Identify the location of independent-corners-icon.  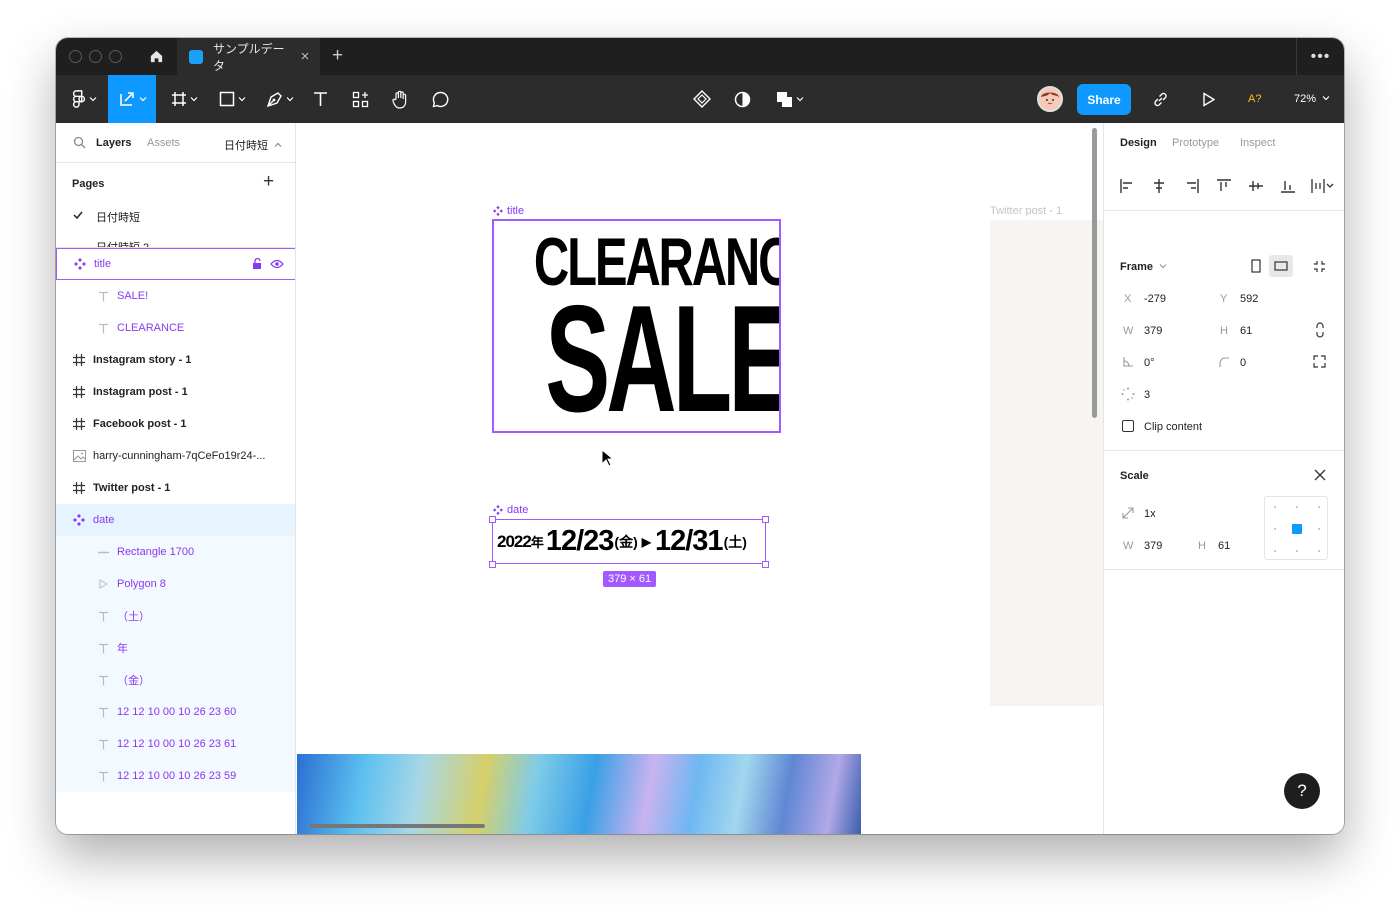
(1319, 361).